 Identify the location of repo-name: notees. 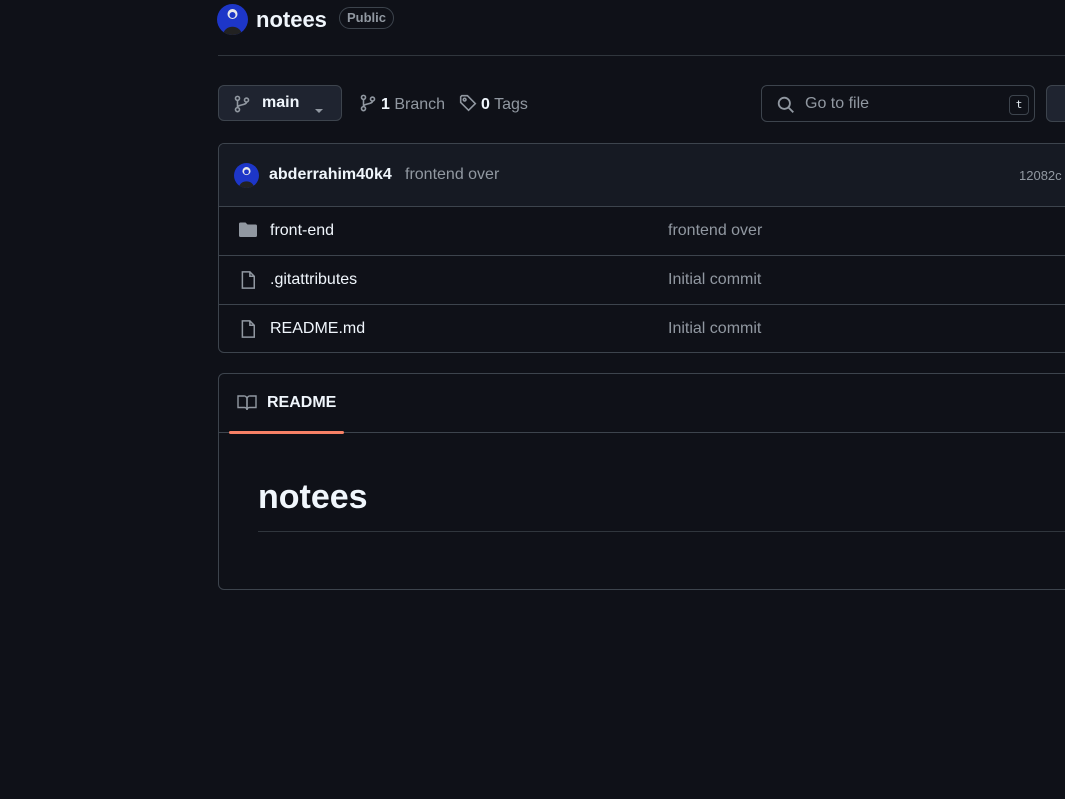
(291, 20).